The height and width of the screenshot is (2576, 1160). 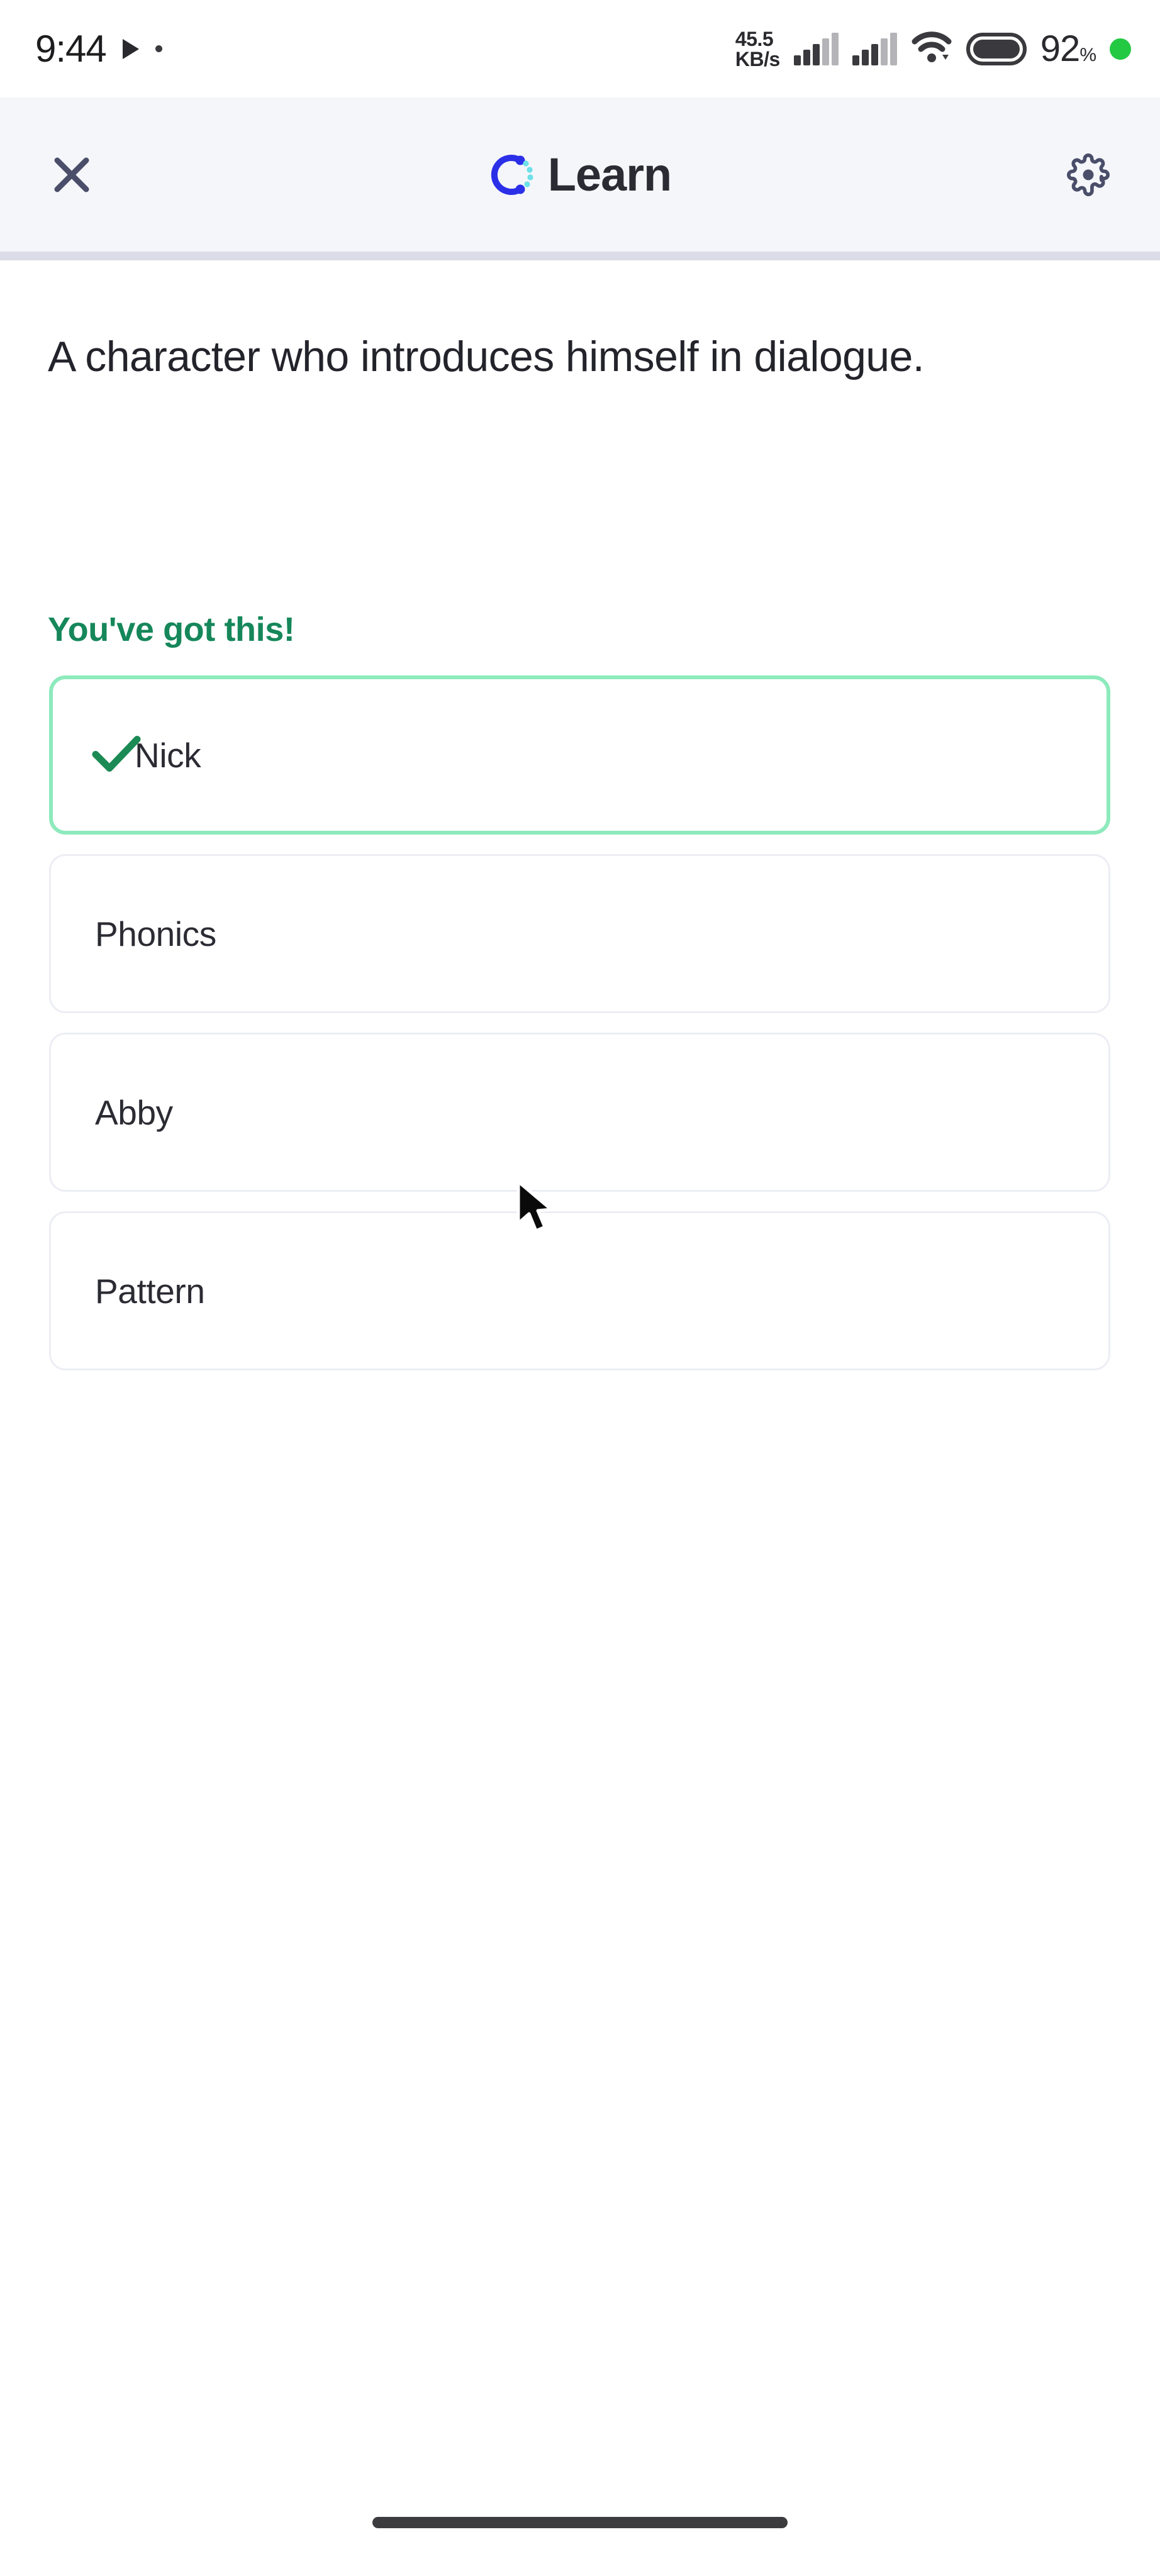 I want to click on status-bar-left: 9:44, so click(x=98, y=48).